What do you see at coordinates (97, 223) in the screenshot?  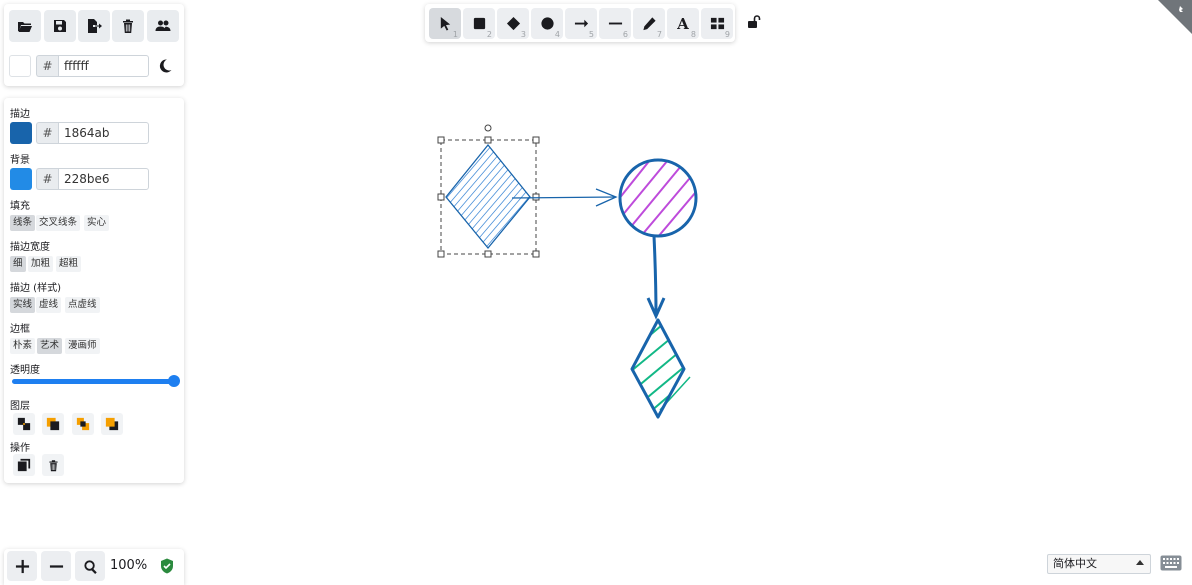 I see `fill-solid-option: 实心` at bounding box center [97, 223].